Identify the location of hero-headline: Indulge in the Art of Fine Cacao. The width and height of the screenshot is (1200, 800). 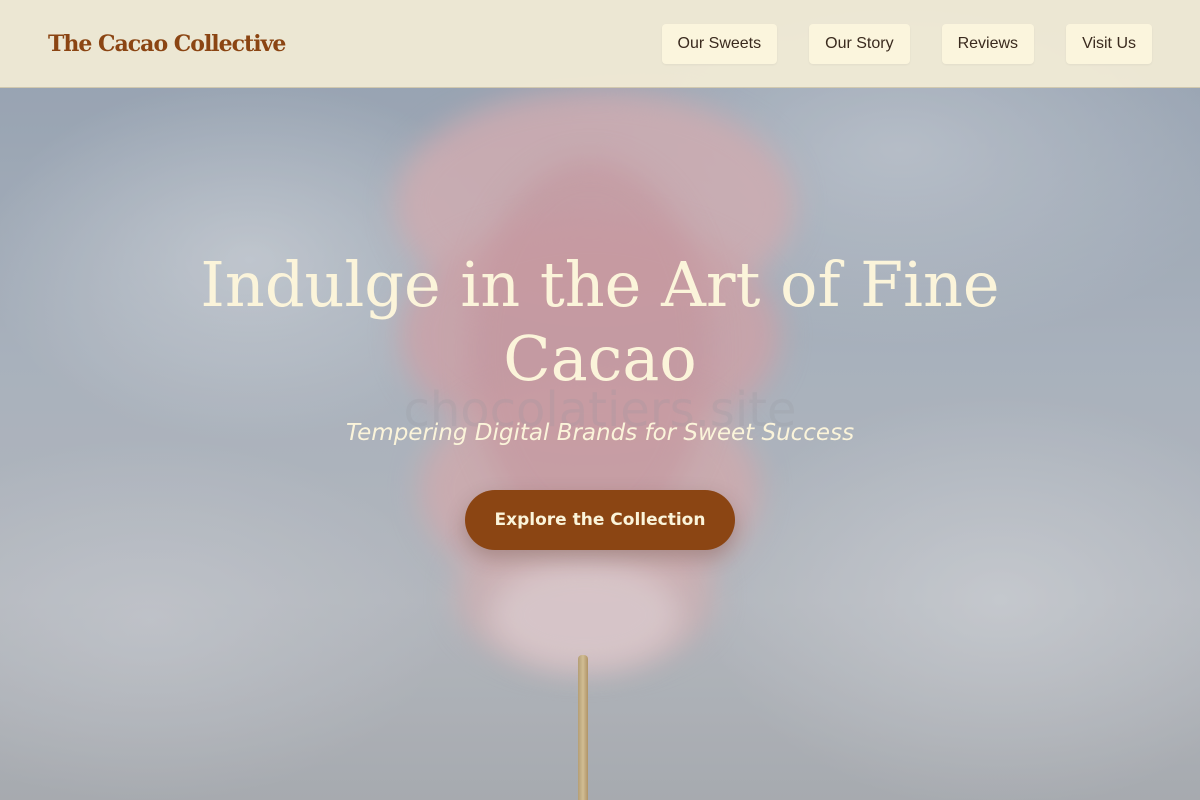
(600, 321).